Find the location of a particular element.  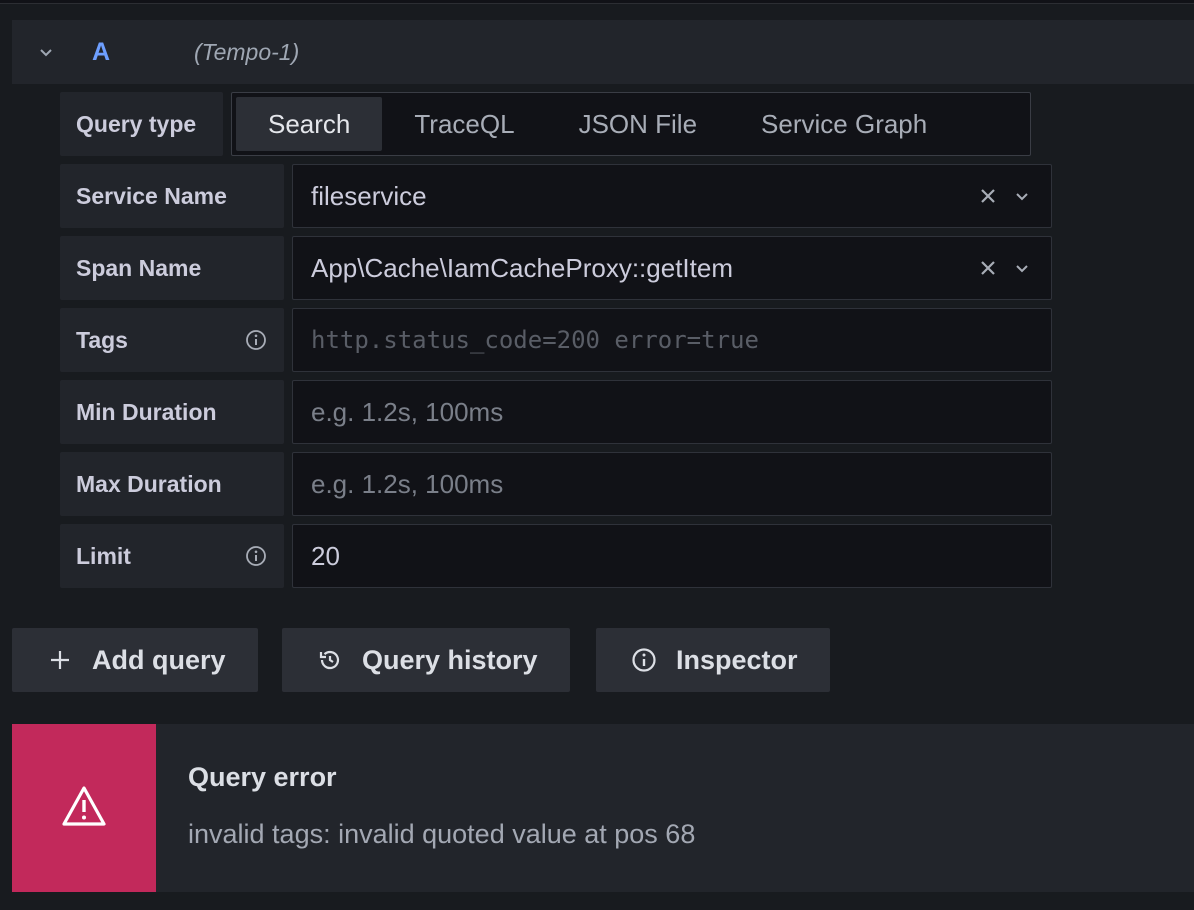

query-ref-id: A is located at coordinates (122, 52).